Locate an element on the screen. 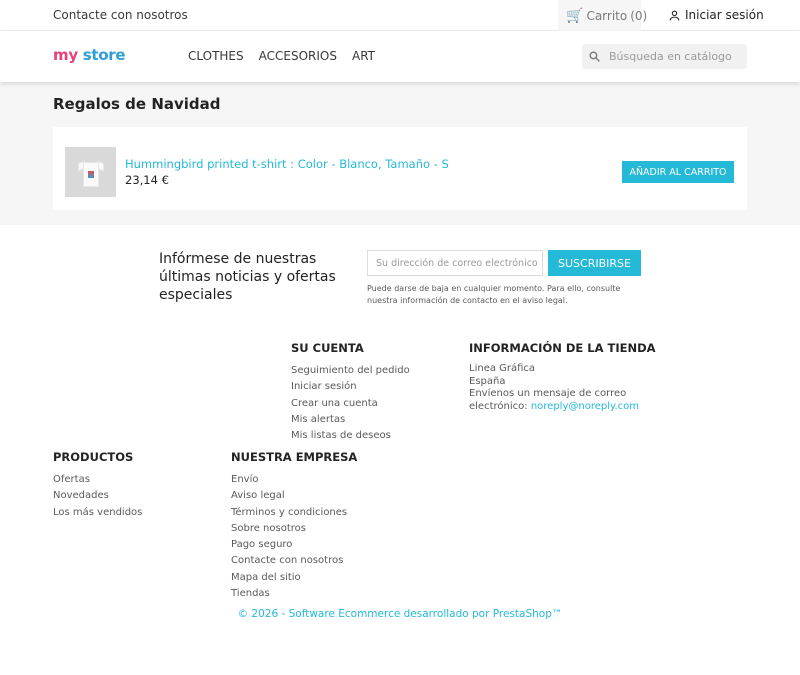  page-title: Regalos de Navidad is located at coordinates (137, 104).